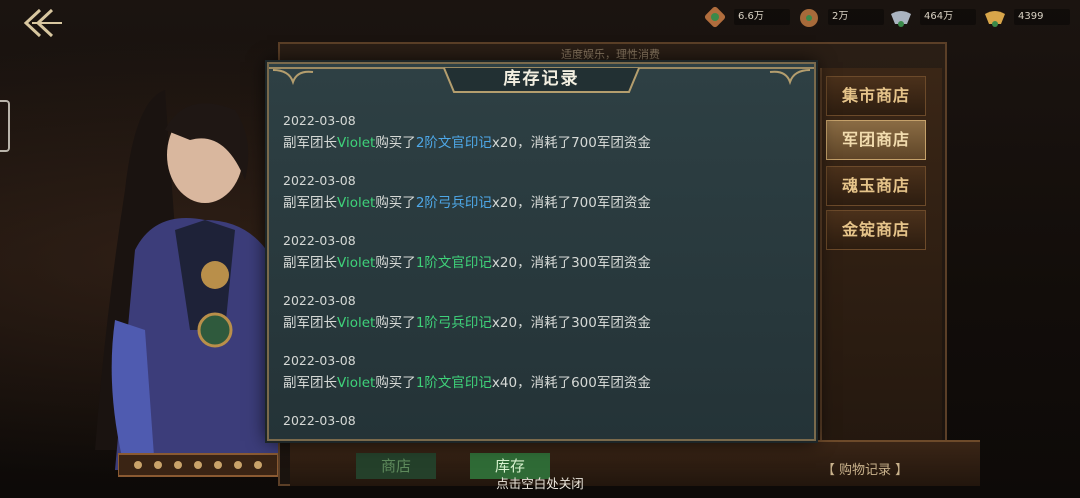 This screenshot has height=498, width=1080. What do you see at coordinates (5, 126) in the screenshot?
I see `side-panel-toggle` at bounding box center [5, 126].